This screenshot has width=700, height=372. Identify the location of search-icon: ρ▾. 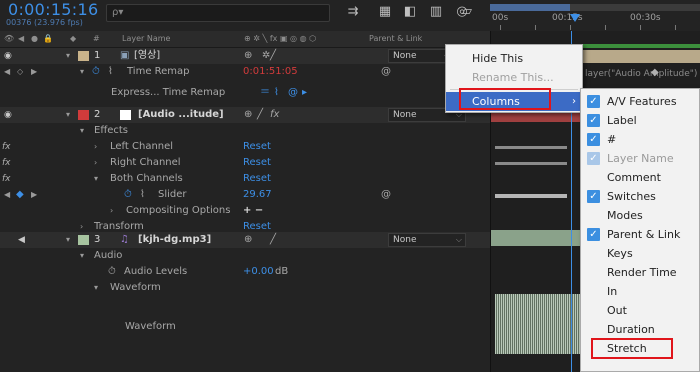
(118, 12).